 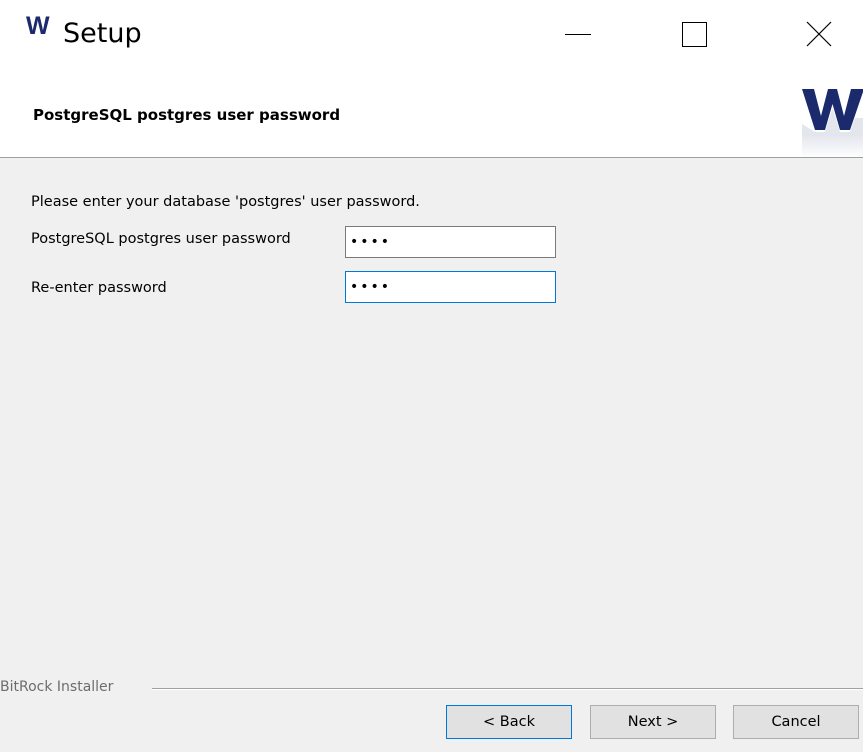 I want to click on title-bar: W Setup, so click(x=431, y=37).